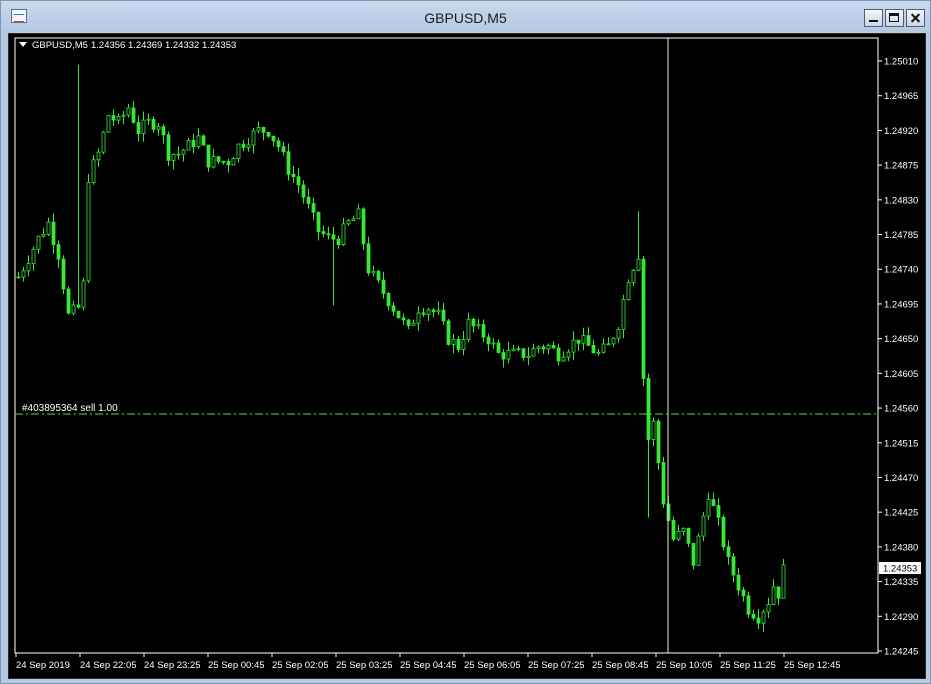 The height and width of the screenshot is (684, 931). Describe the element at coordinates (492, 665) in the screenshot. I see `time-tick-label: 25 Sep 06:05` at that location.